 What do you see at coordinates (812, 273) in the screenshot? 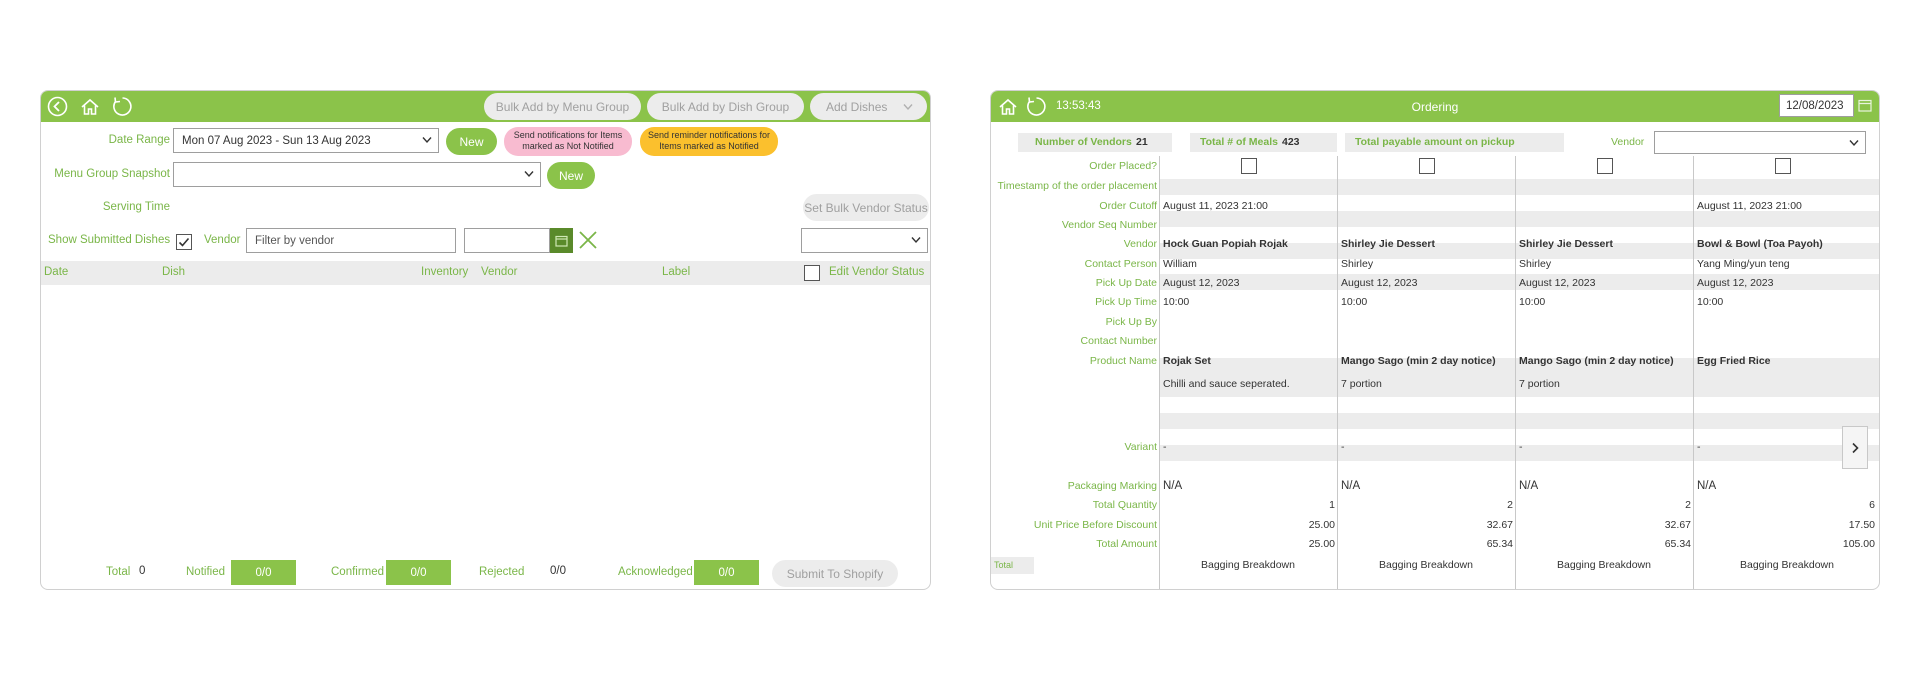
I see `edit-vendor-status-checkbox` at bounding box center [812, 273].